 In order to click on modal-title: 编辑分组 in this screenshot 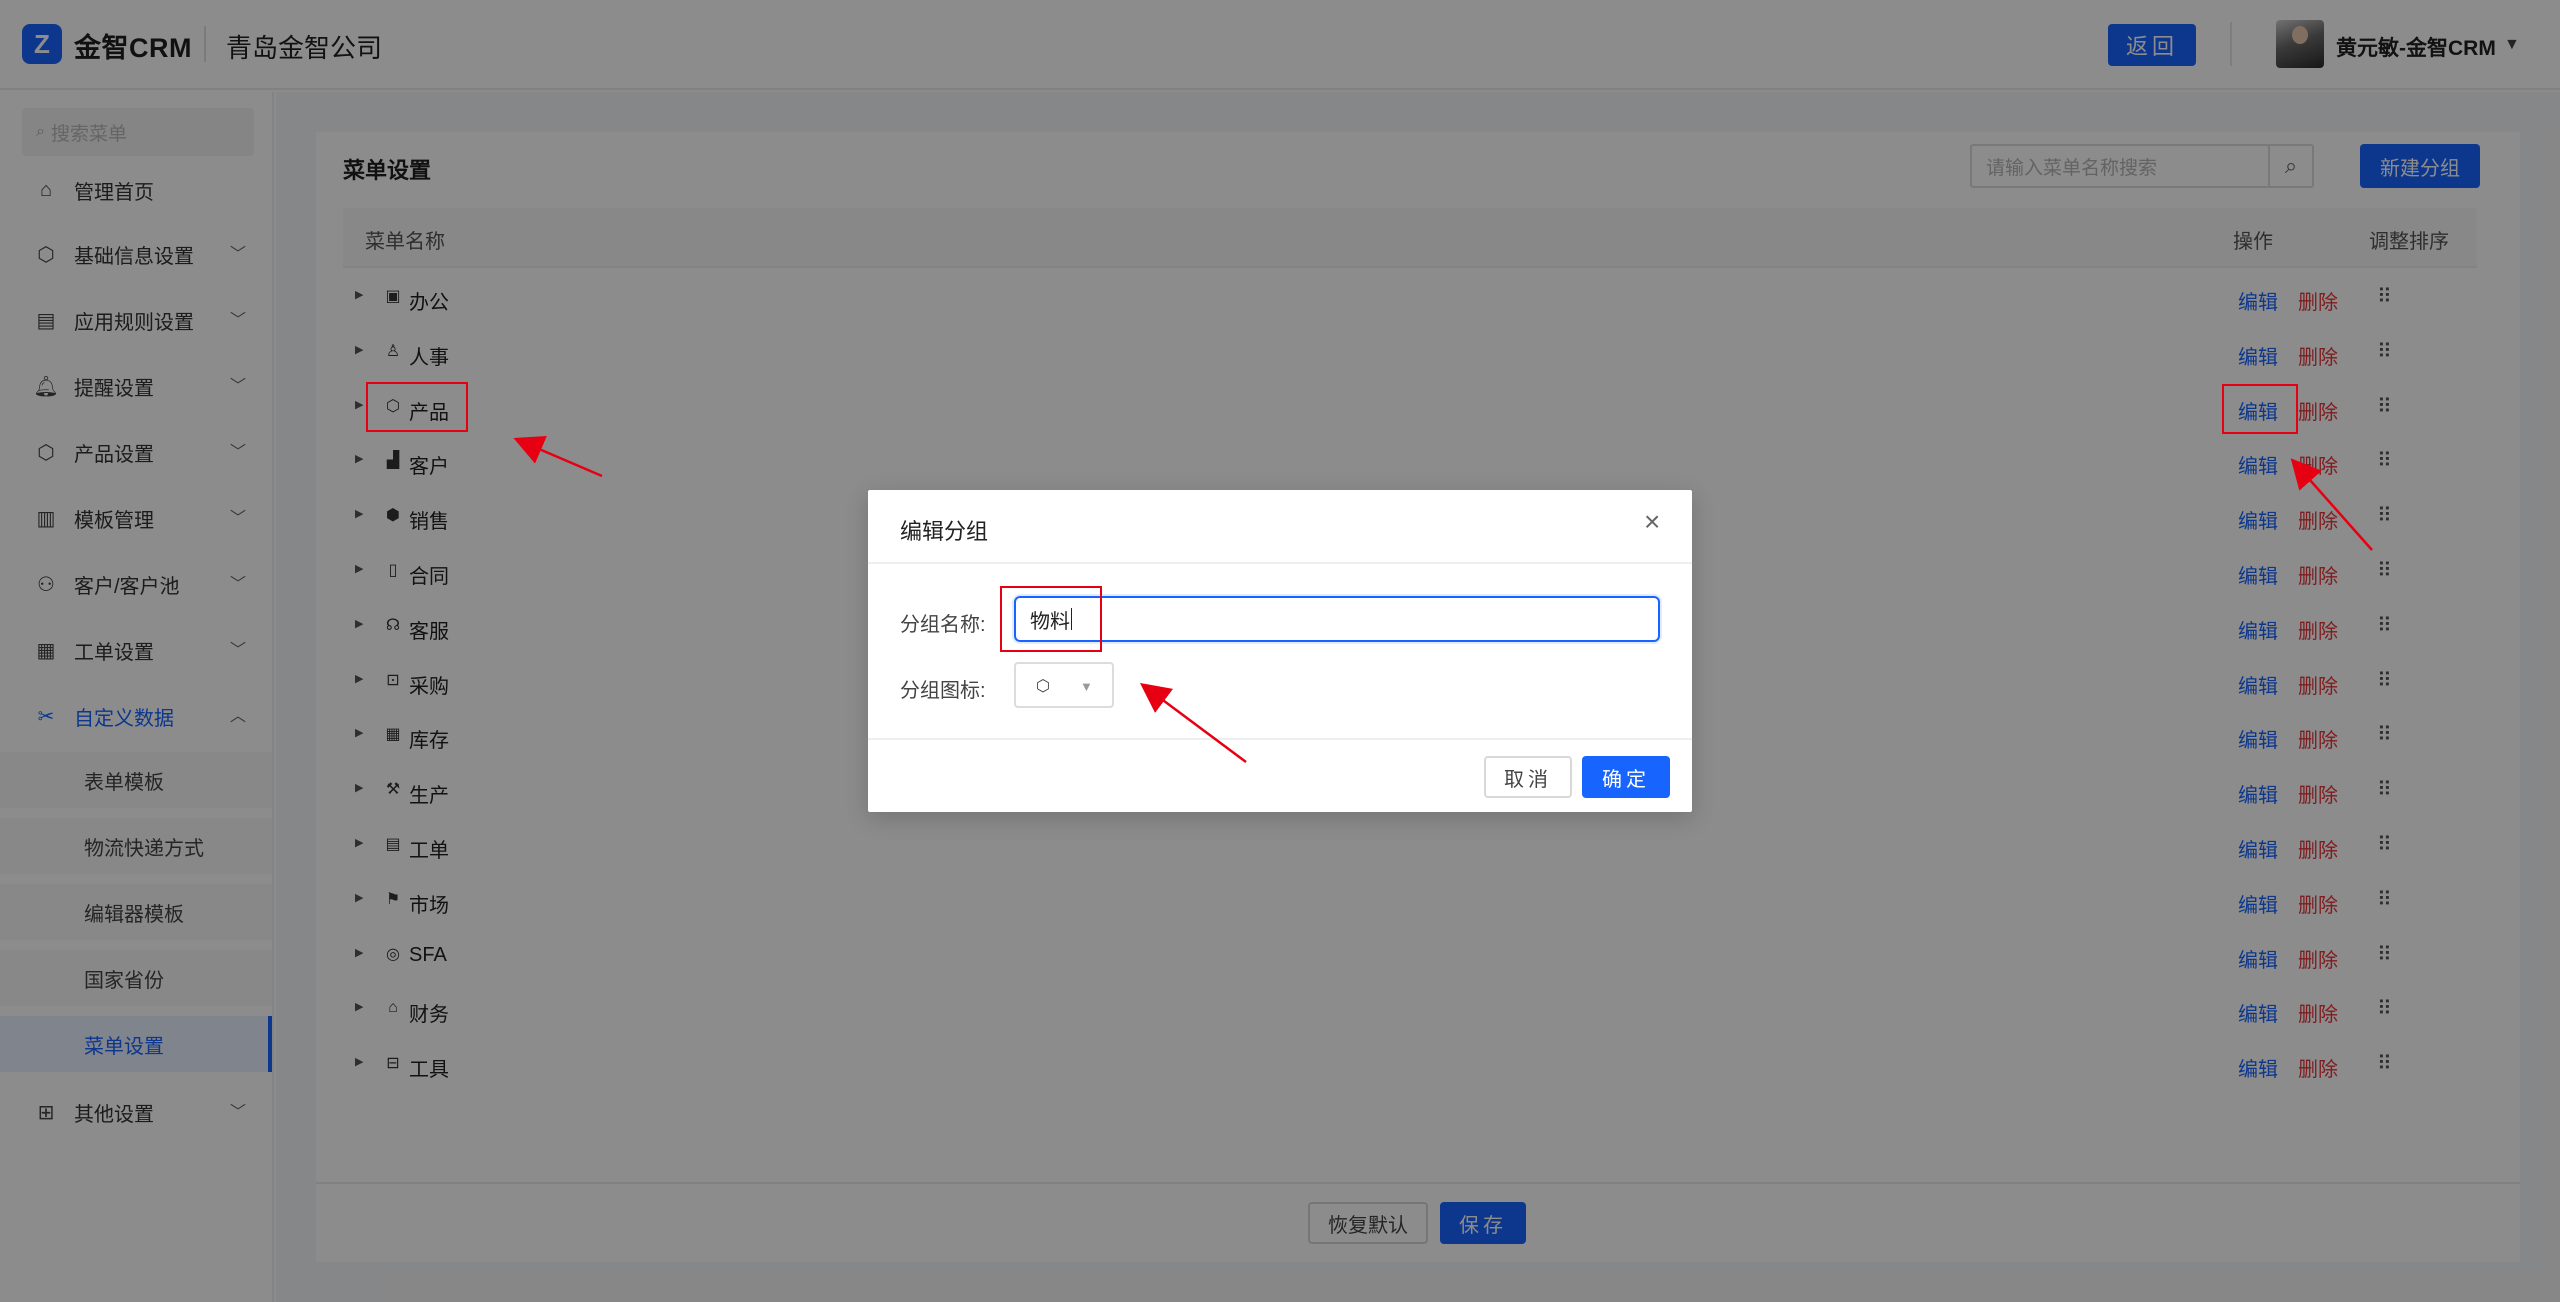, I will do `click(944, 531)`.